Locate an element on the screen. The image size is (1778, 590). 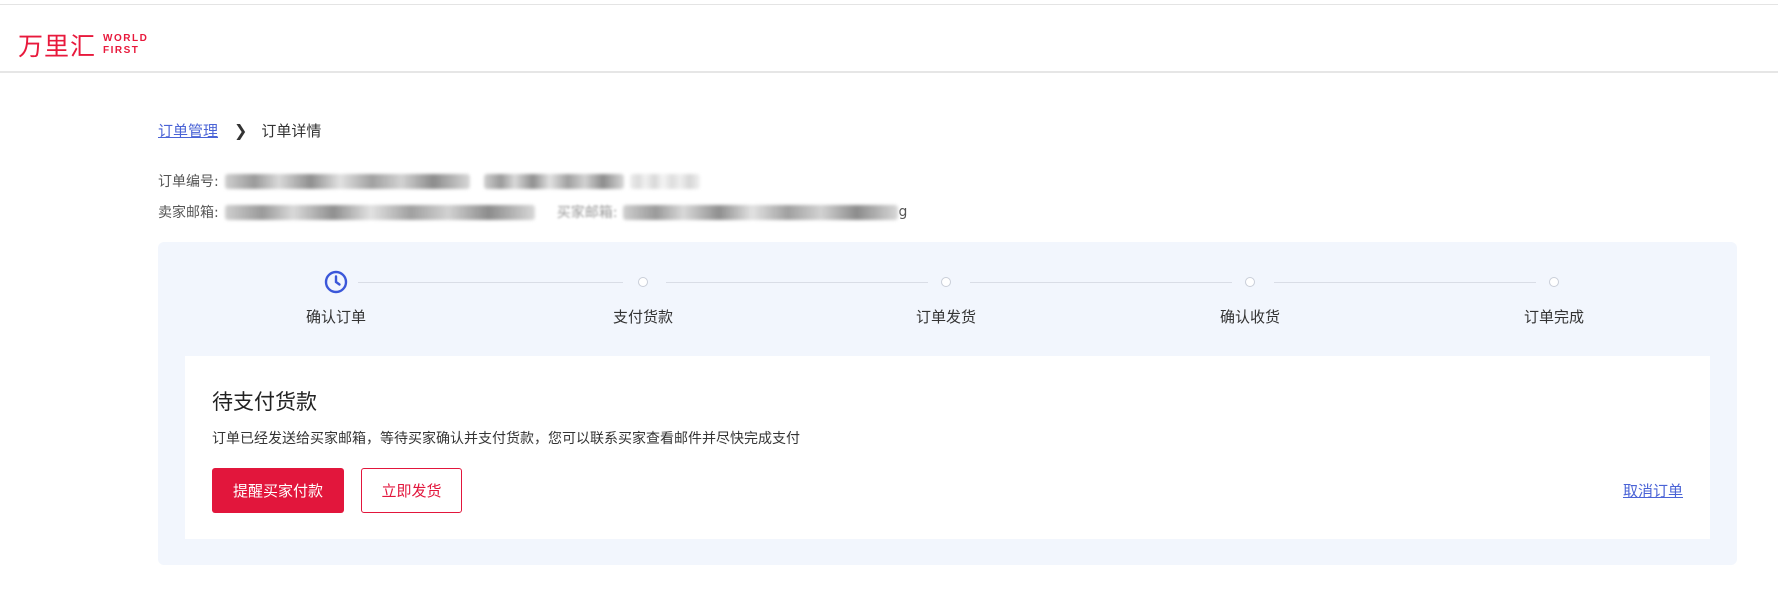
order-time-redacted is located at coordinates (553, 181).